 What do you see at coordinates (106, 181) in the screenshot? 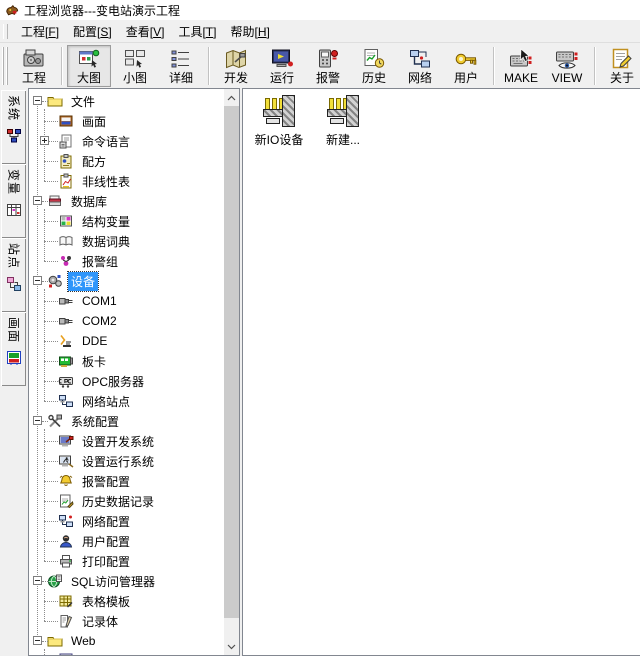
I see `tree-label: 非线性表` at bounding box center [106, 181].